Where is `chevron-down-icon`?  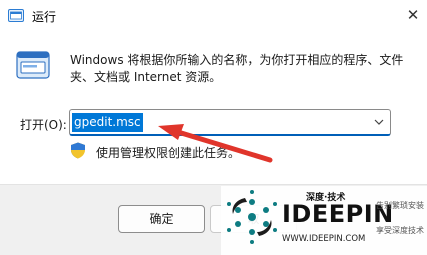
chevron-down-icon is located at coordinates (379, 122).